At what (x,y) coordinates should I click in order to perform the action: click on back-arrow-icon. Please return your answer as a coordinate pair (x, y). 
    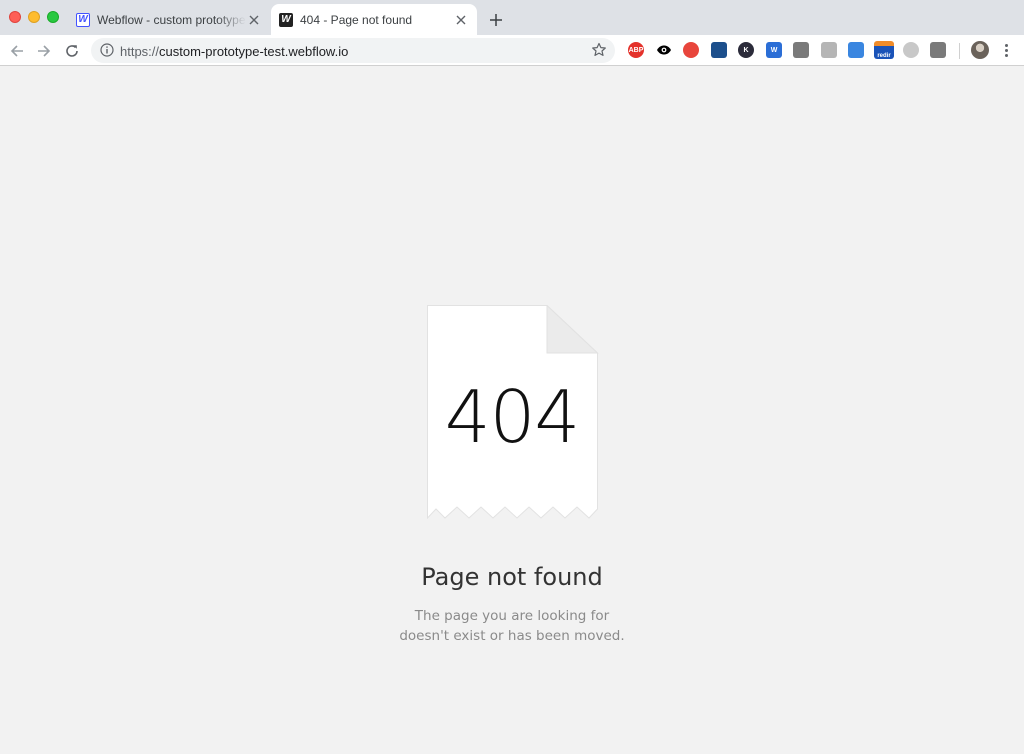
    Looking at the image, I should click on (17, 51).